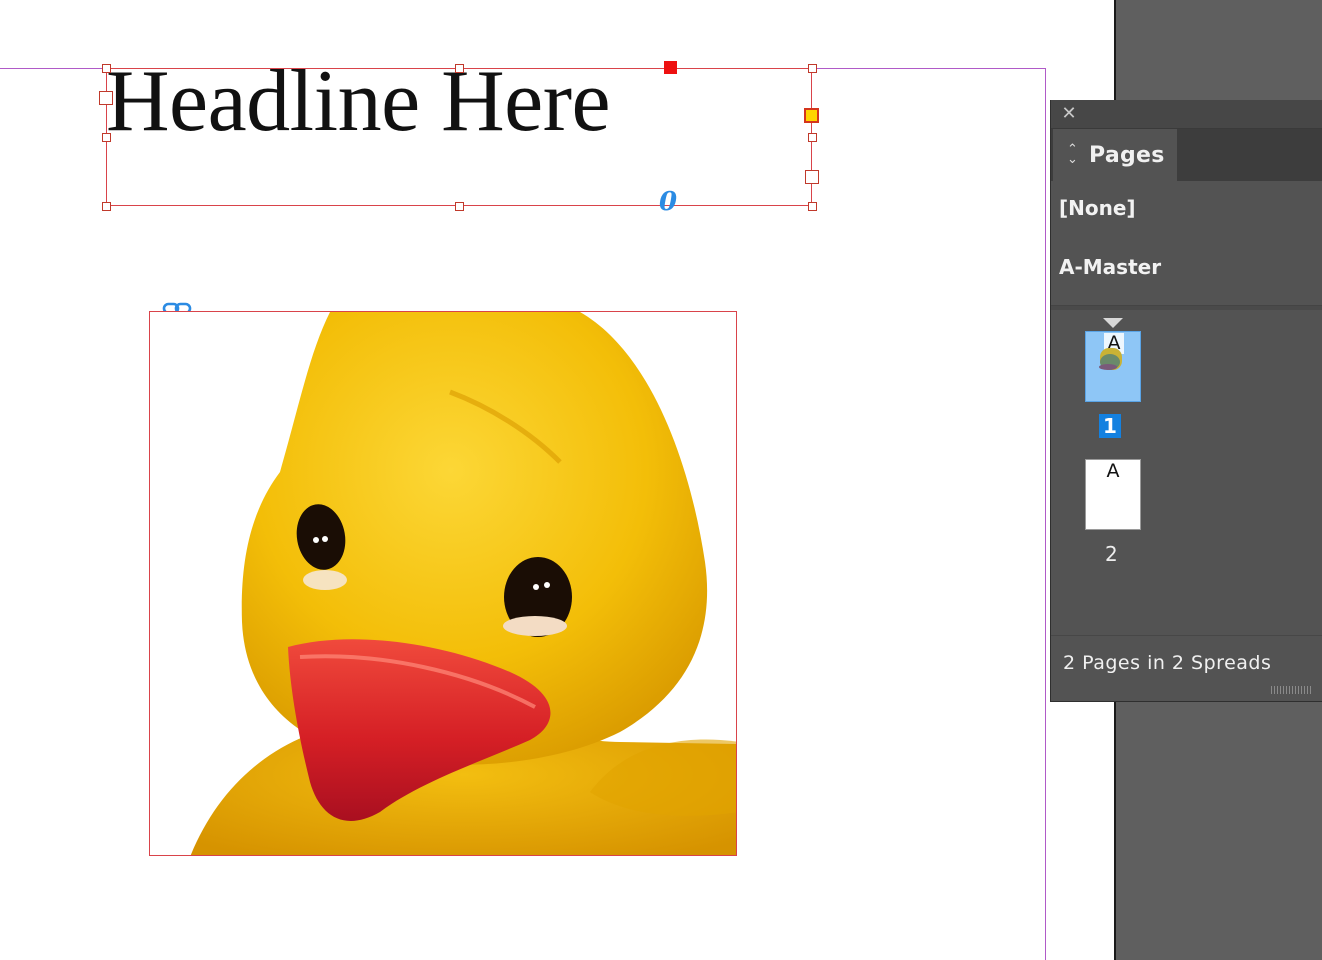 The width and height of the screenshot is (1322, 960). What do you see at coordinates (1113, 494) in the screenshot?
I see `page-thumbnail-2: A` at bounding box center [1113, 494].